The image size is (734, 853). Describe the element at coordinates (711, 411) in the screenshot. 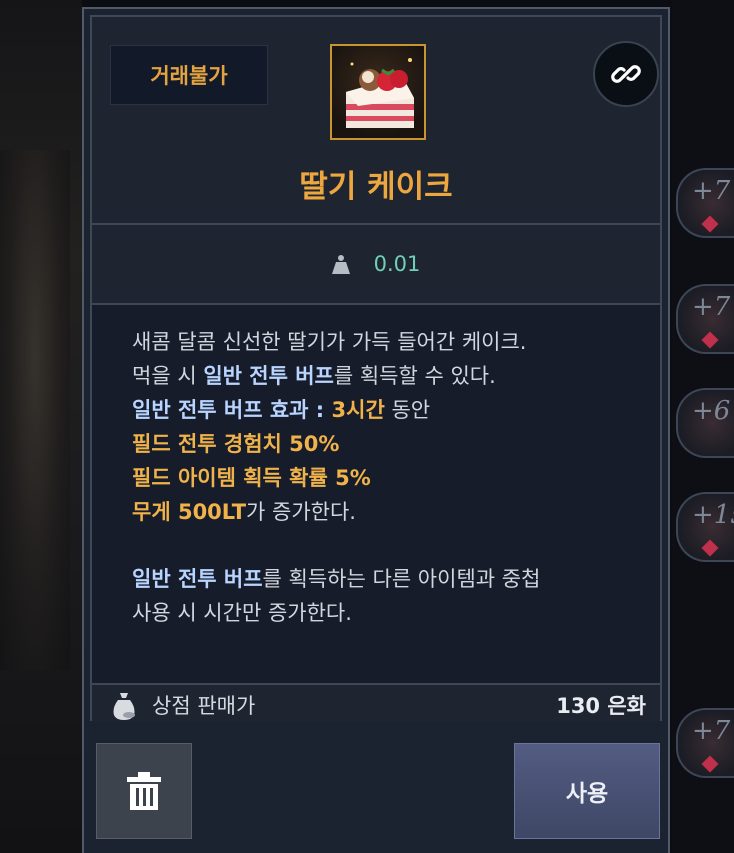

I see `slot-enhance-level: +6` at that location.